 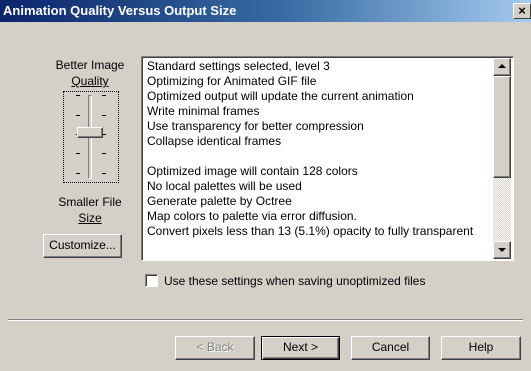 What do you see at coordinates (151, 280) in the screenshot?
I see `use-settings-checkbox` at bounding box center [151, 280].